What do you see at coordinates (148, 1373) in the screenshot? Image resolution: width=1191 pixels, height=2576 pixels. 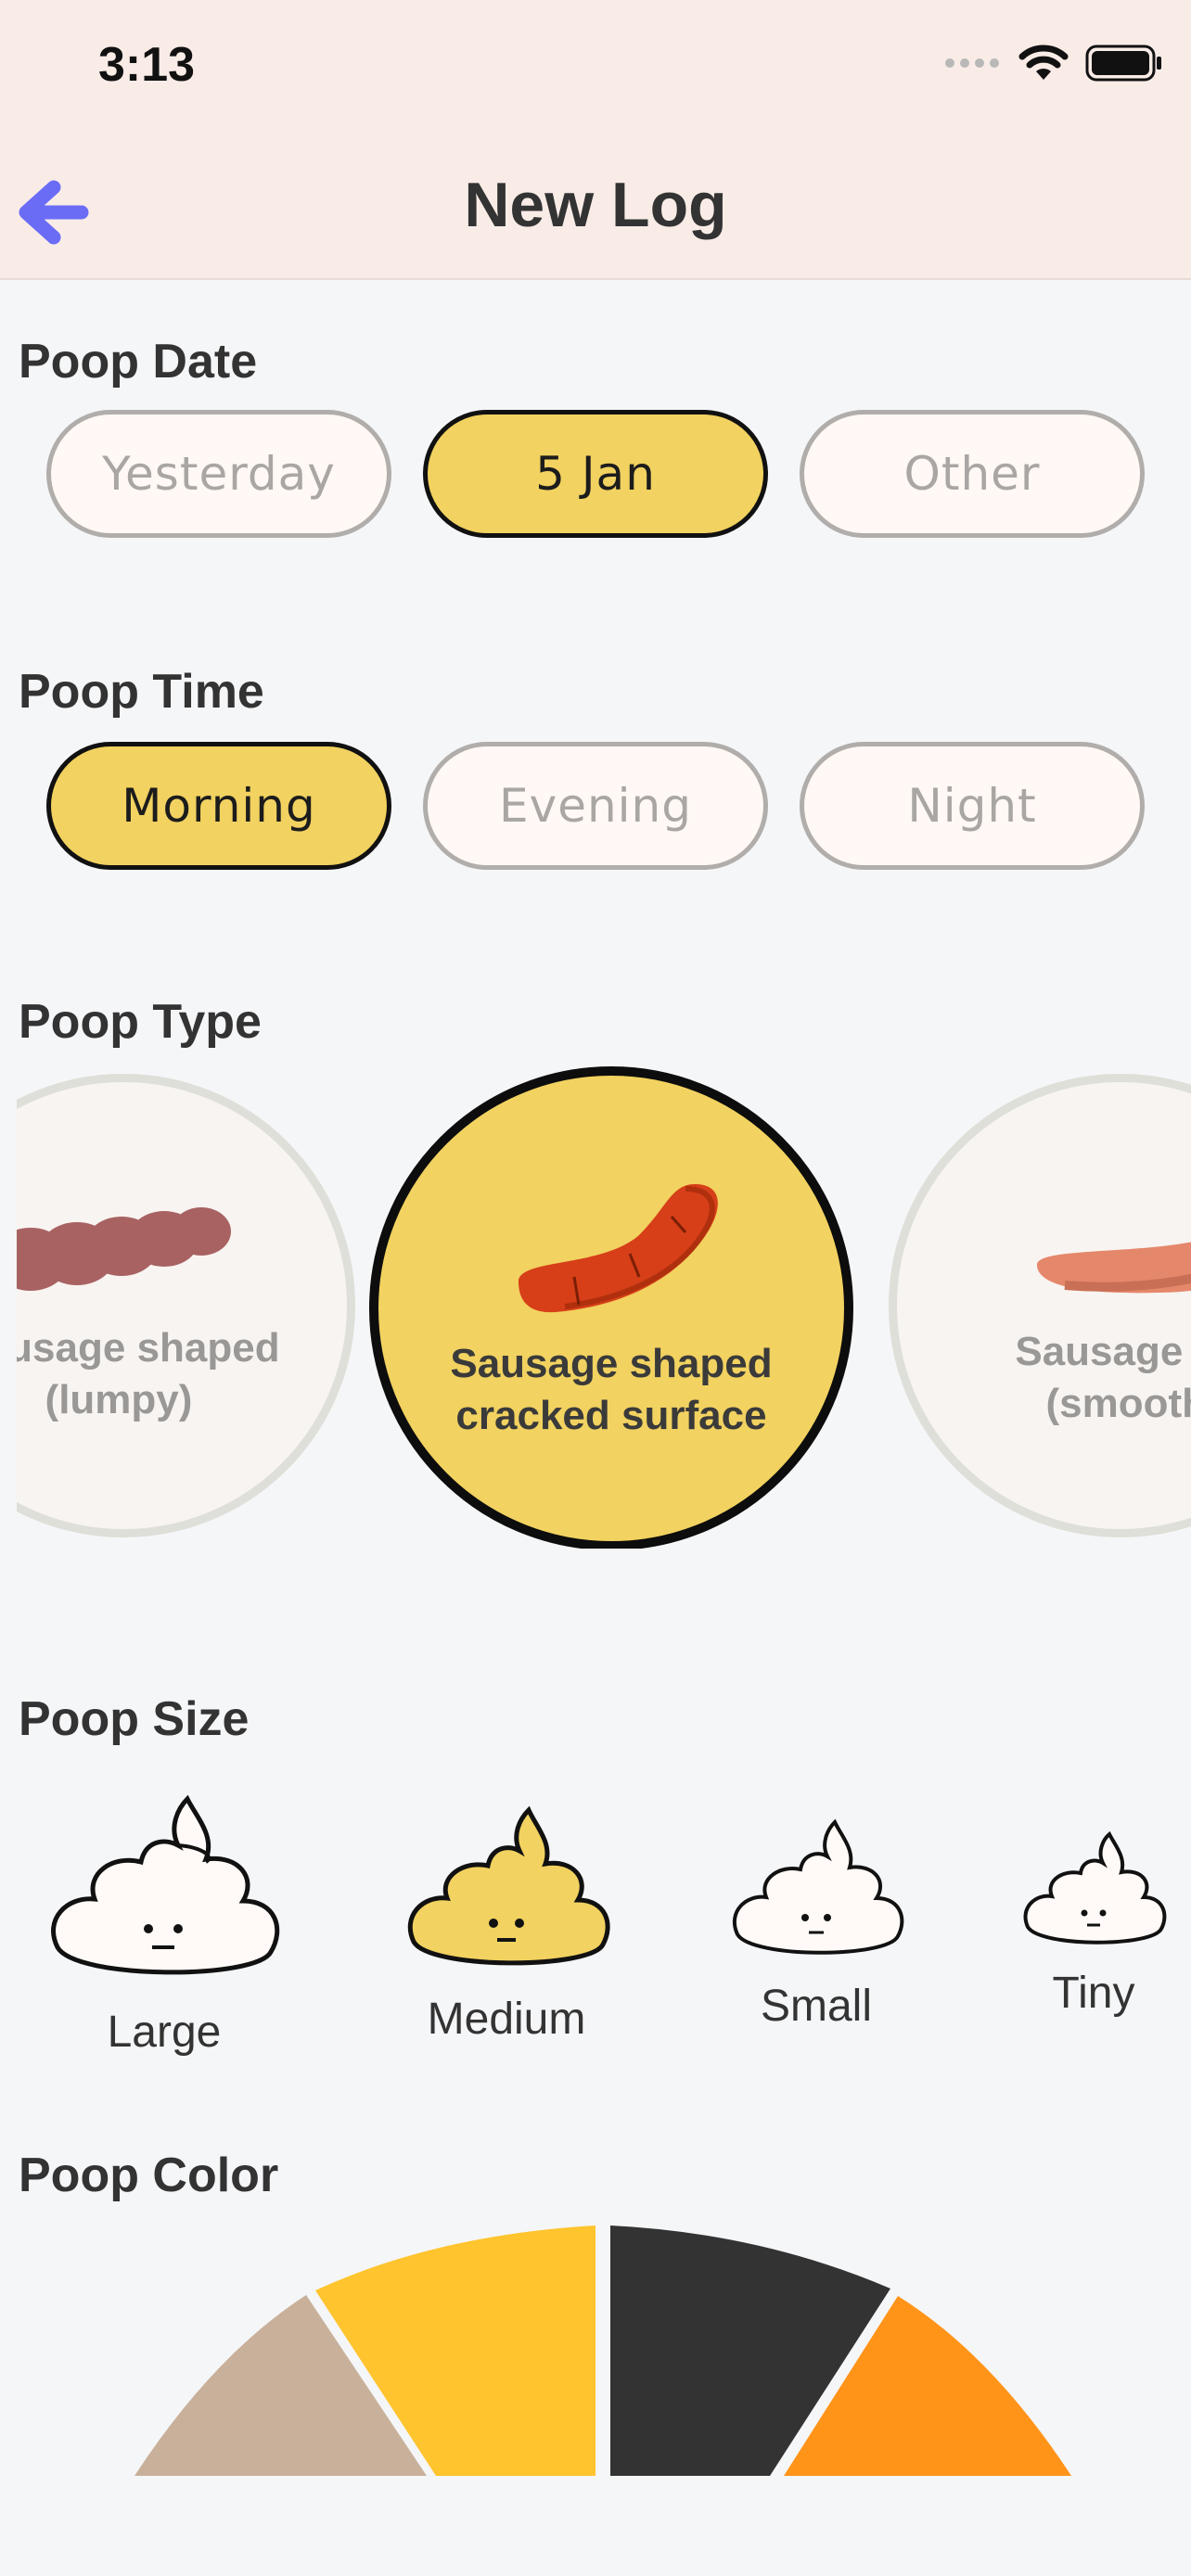 I see `poop-type-label: Sausage shaped (lumpy)` at bounding box center [148, 1373].